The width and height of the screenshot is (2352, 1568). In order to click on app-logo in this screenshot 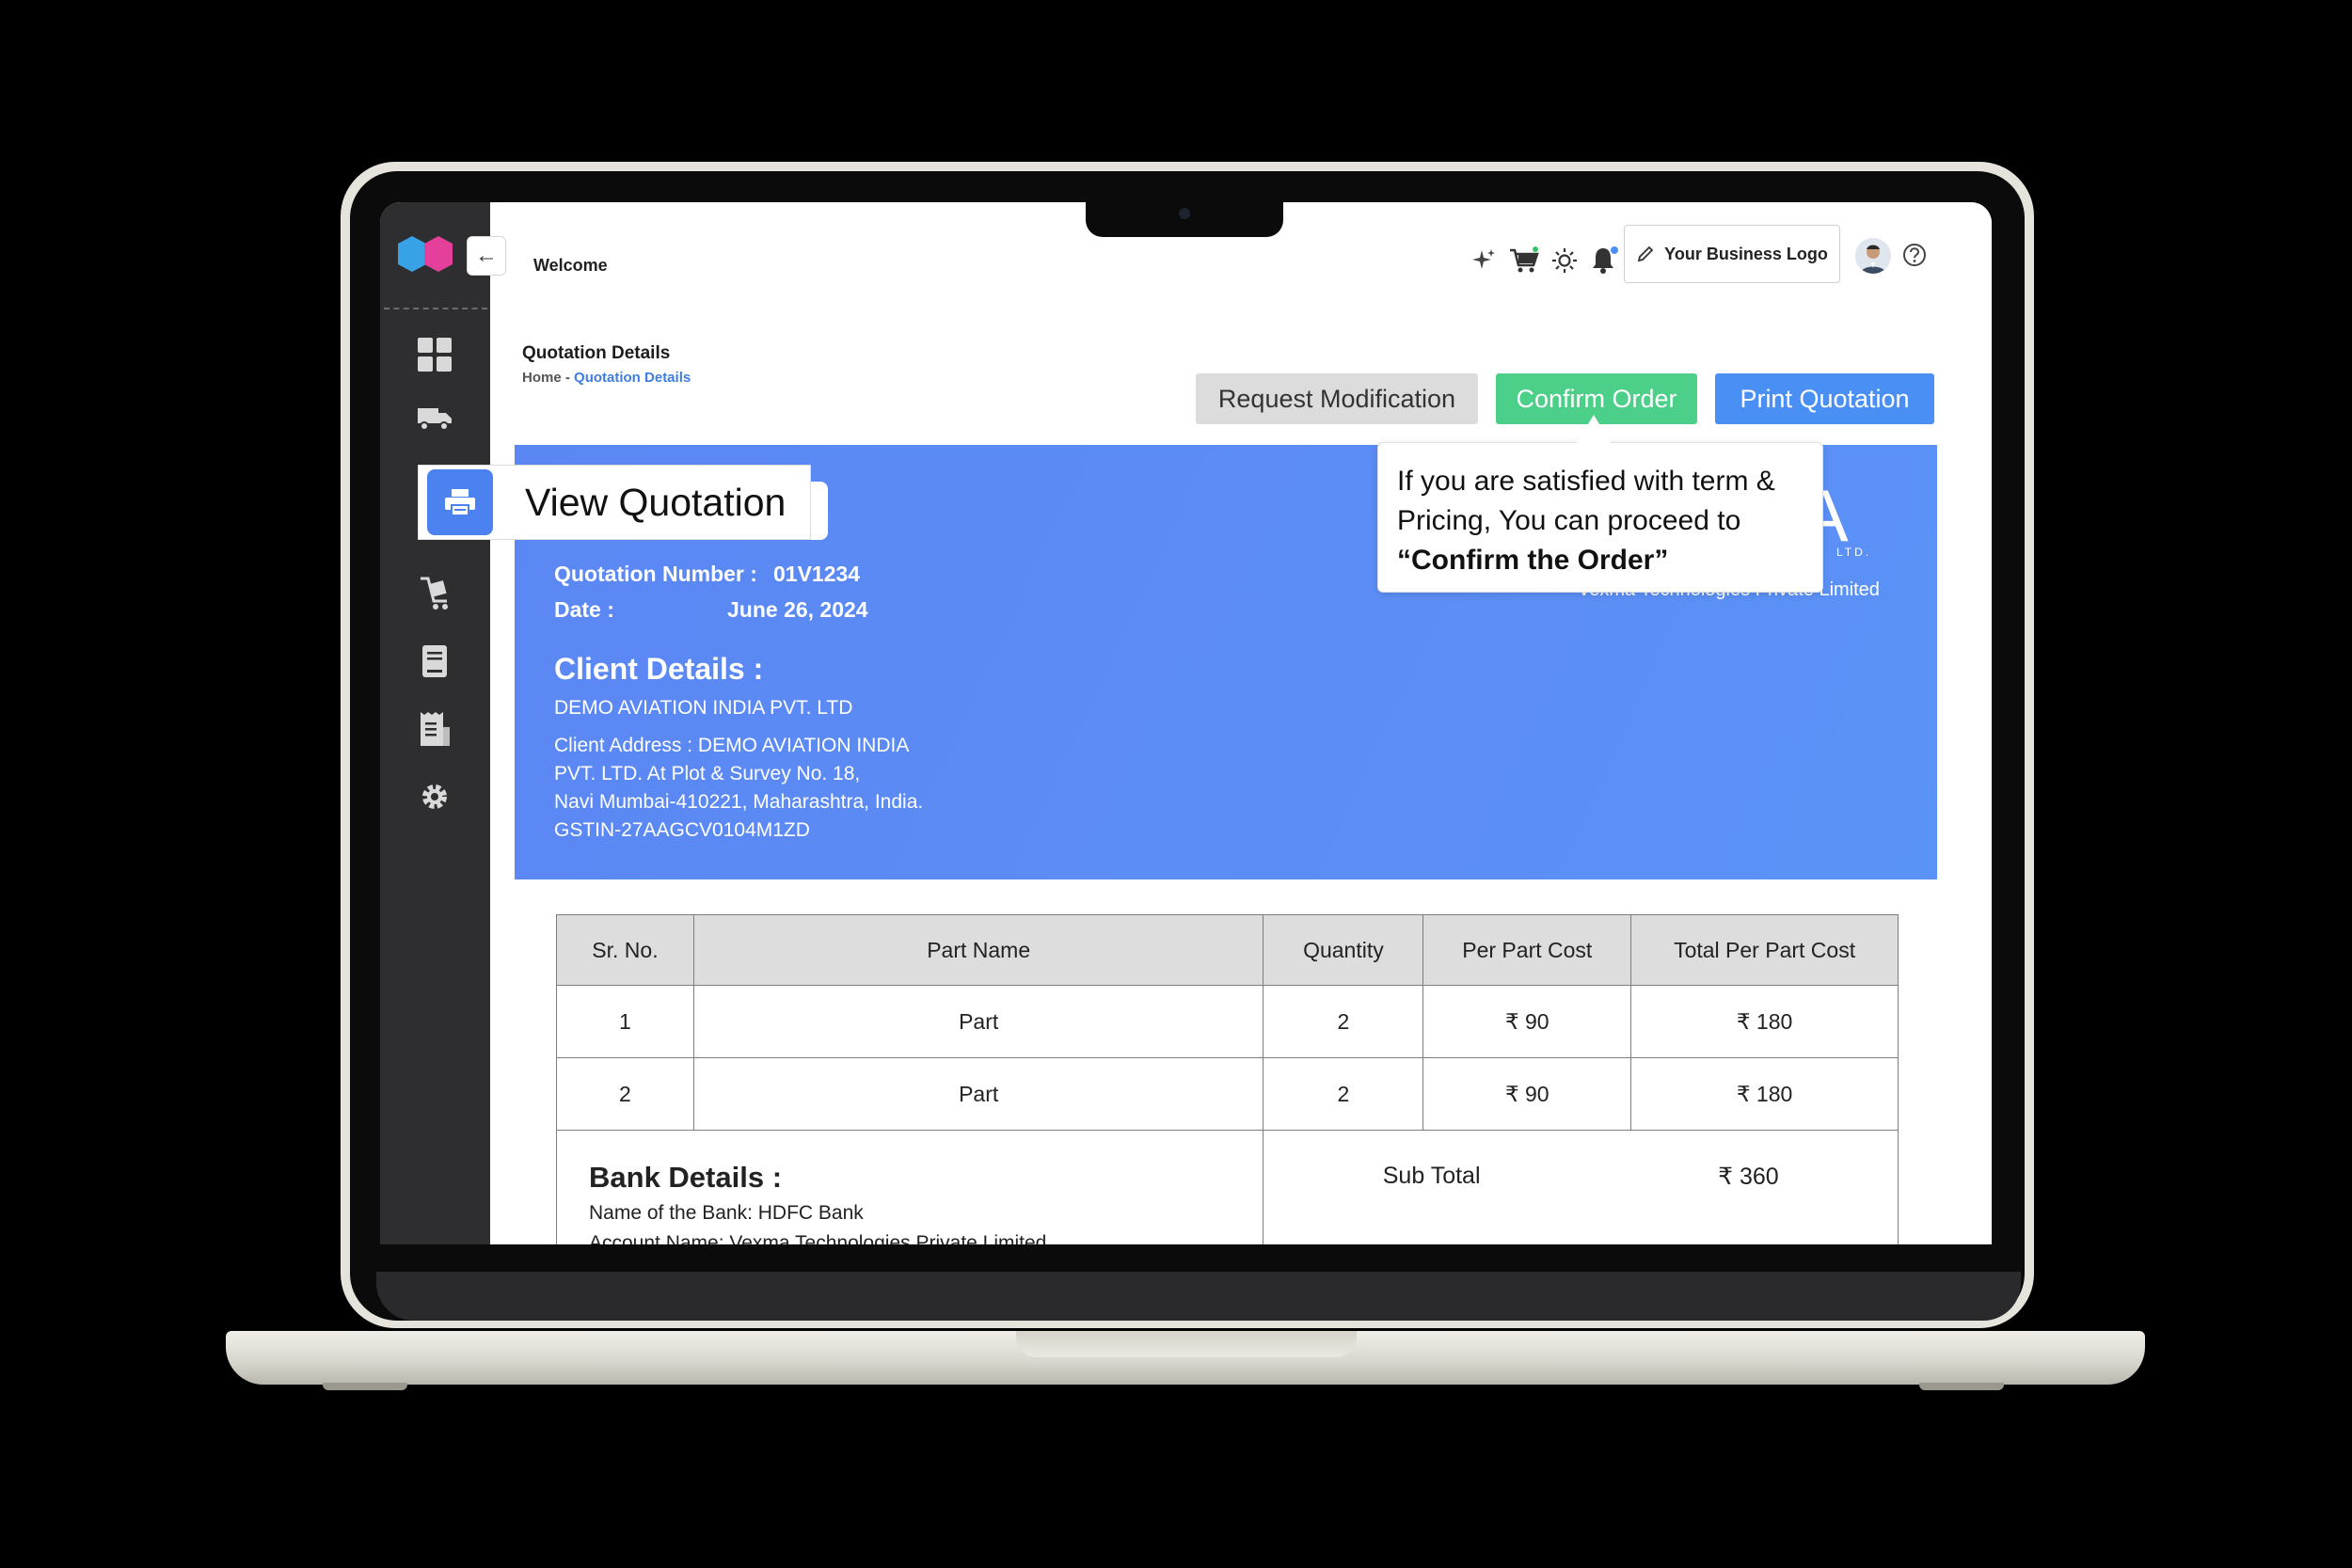, I will do `click(425, 254)`.